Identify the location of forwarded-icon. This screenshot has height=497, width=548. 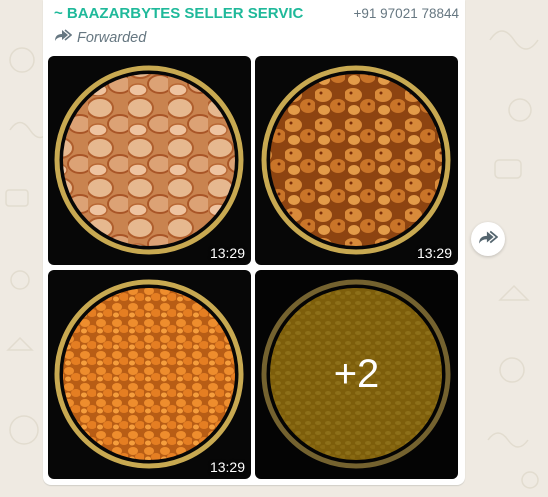
(63, 37).